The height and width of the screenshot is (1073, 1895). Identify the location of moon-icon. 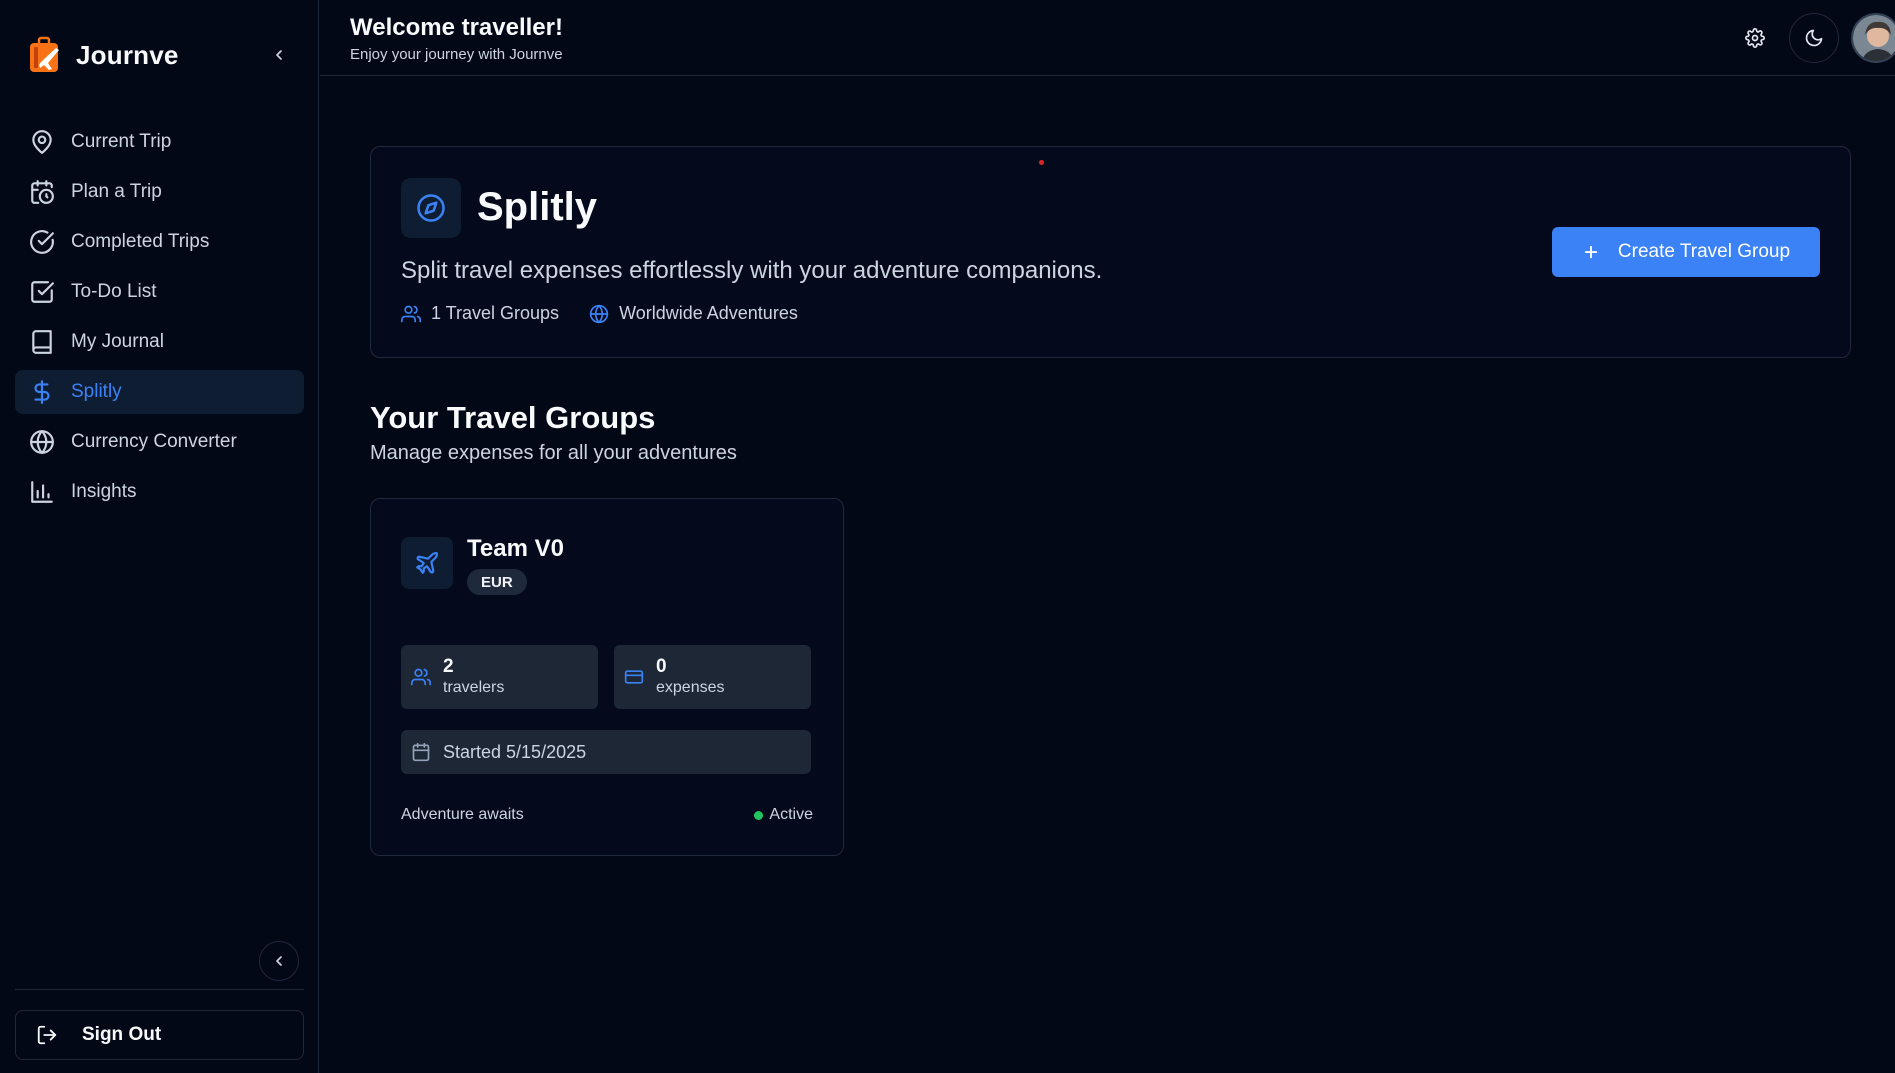
(1814, 38).